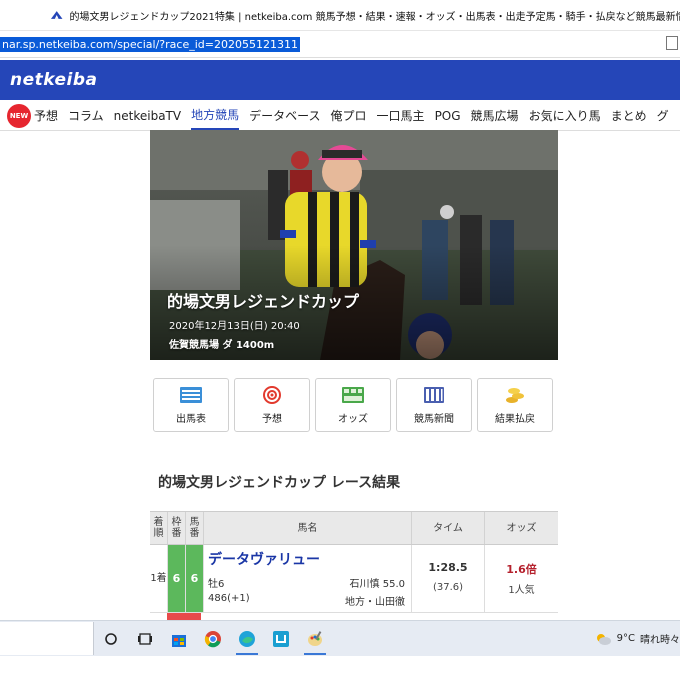  I want to click on jockey-weight: 石川慎 55.0, so click(377, 584).